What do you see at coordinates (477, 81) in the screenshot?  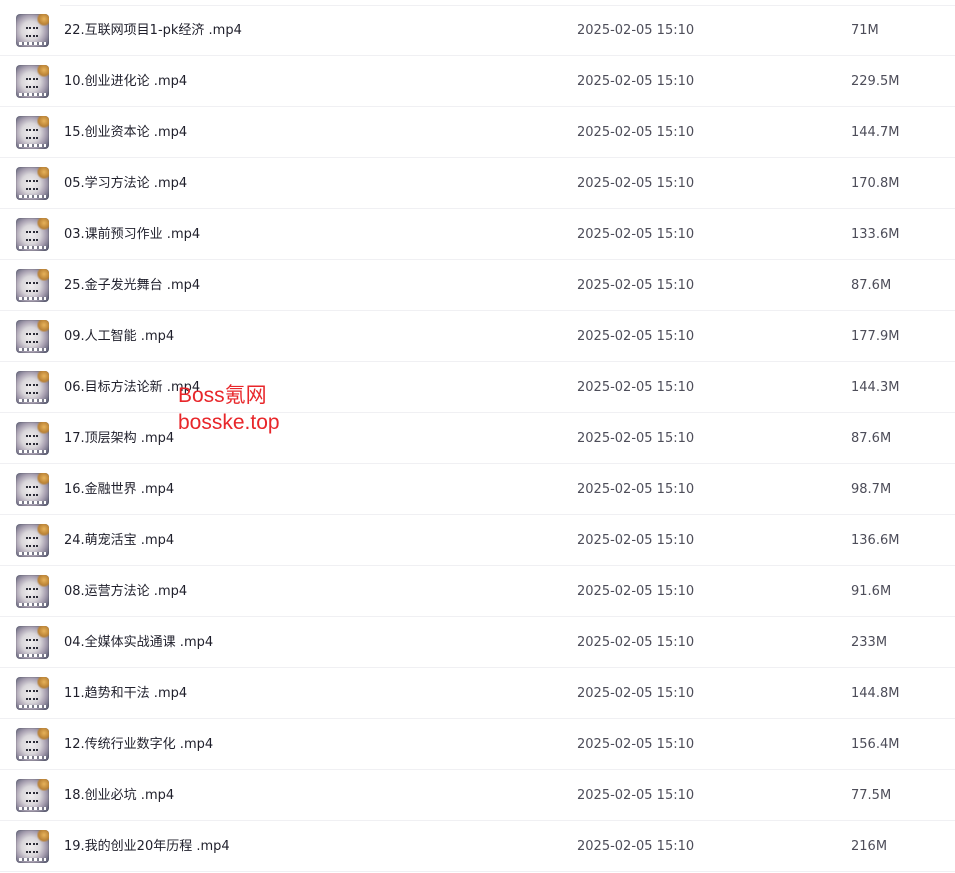 I see `file-row: 10.创业进化论 .mp4 2025-02-05 15:10 229.5M` at bounding box center [477, 81].